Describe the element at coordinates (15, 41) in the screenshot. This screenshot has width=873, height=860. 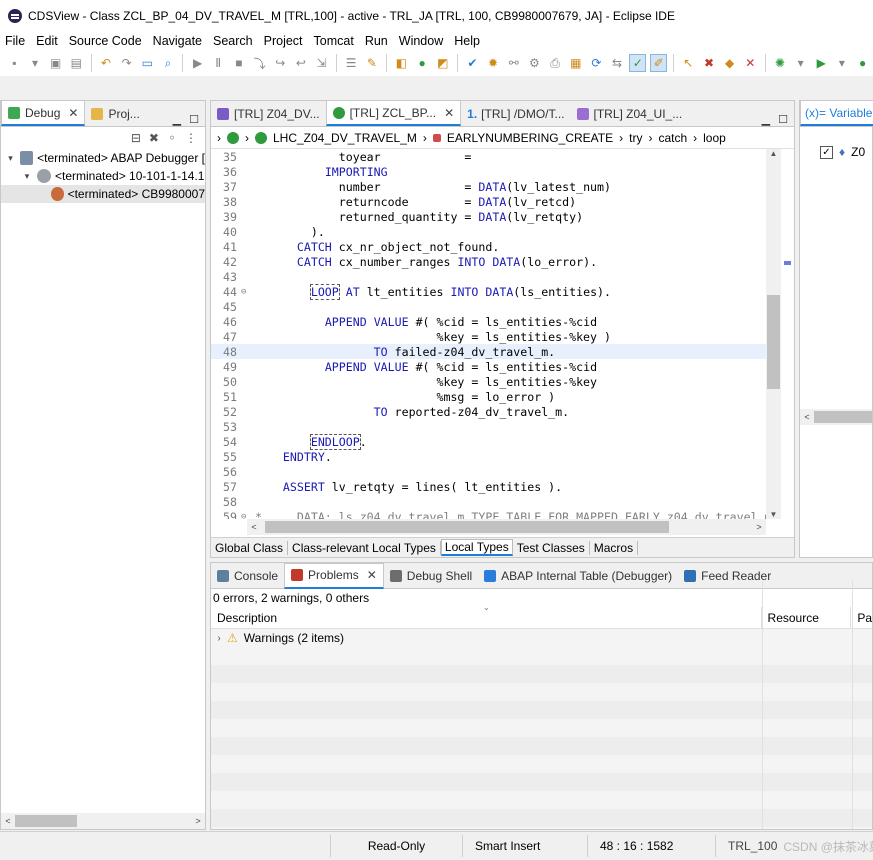
I see `menu-file: File` at that location.